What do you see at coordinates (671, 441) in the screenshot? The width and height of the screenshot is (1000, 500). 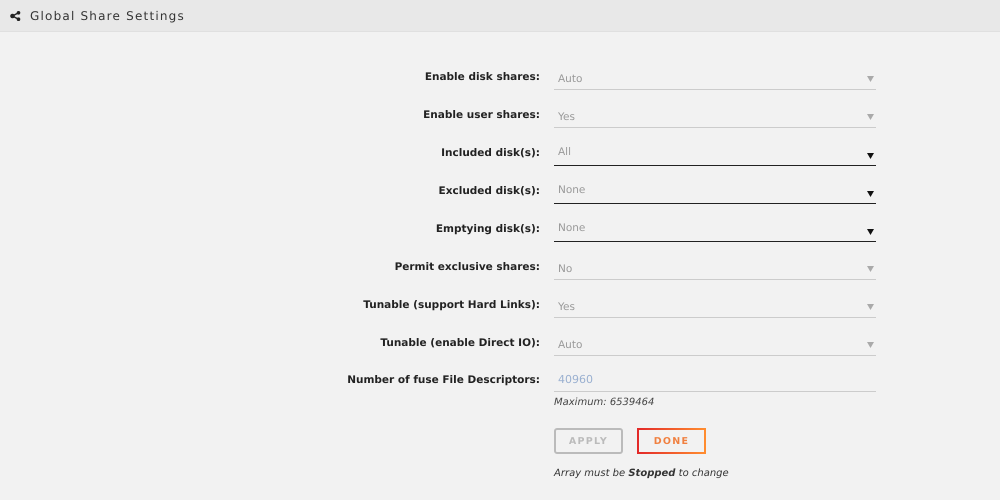 I see `done-button: DONE` at bounding box center [671, 441].